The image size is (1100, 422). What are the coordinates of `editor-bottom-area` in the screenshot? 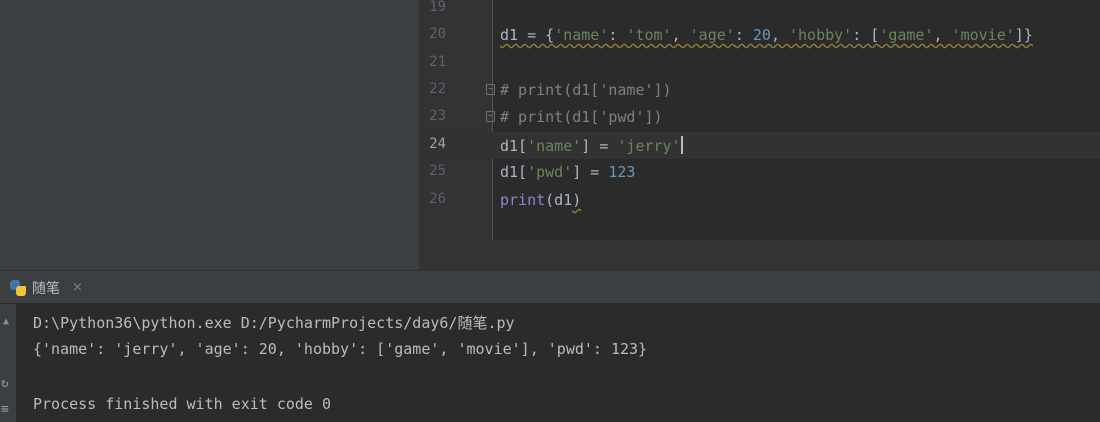 It's located at (760, 255).